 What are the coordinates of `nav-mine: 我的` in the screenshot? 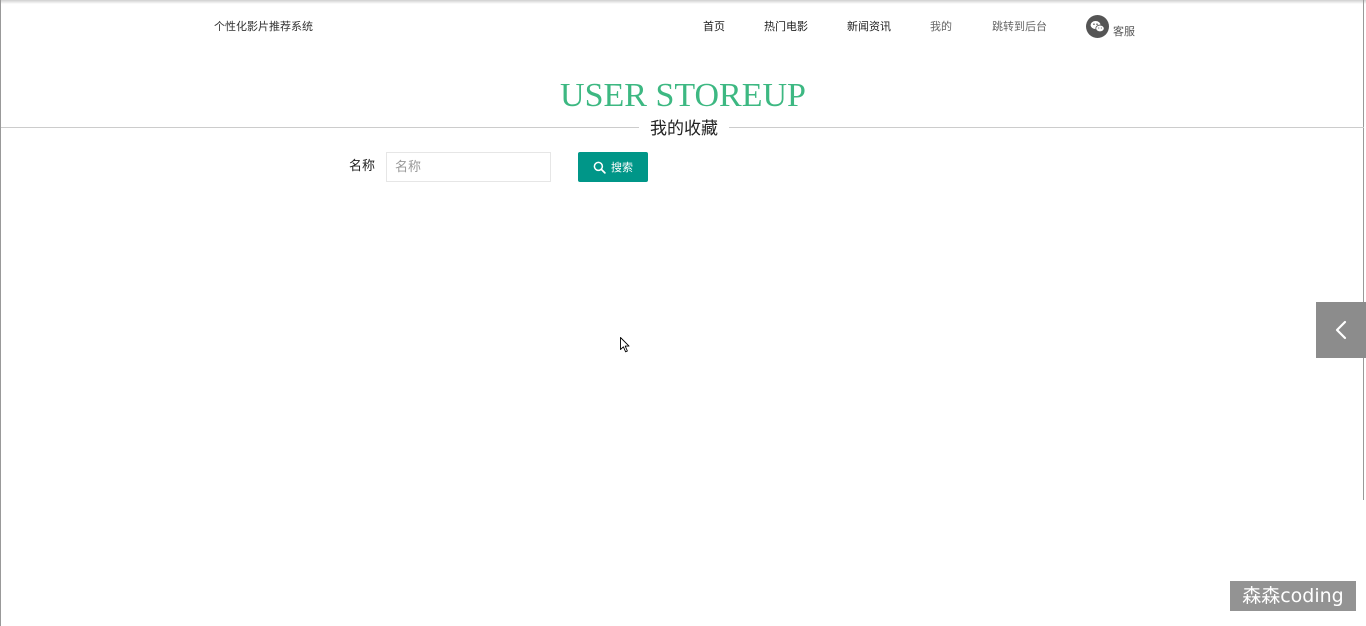 It's located at (941, 27).